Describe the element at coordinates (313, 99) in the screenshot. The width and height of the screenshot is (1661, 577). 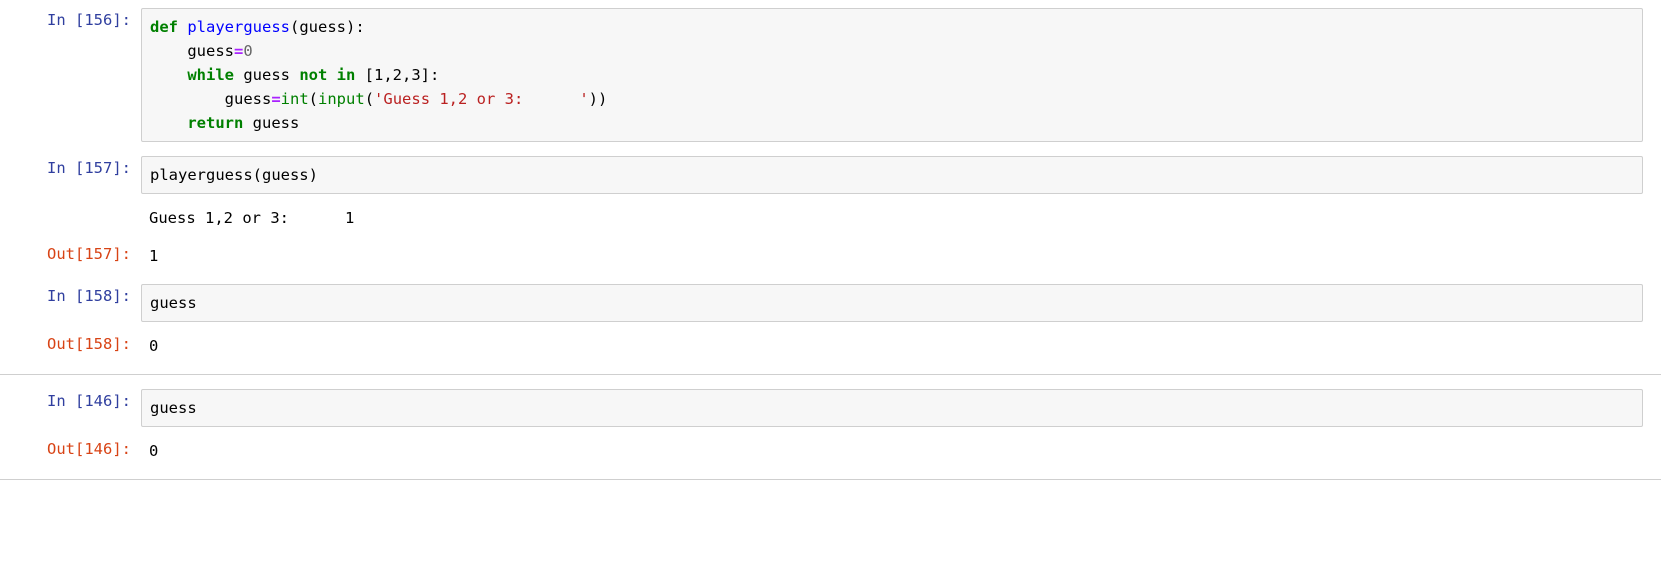
I see `token-paren-int-open: (` at that location.